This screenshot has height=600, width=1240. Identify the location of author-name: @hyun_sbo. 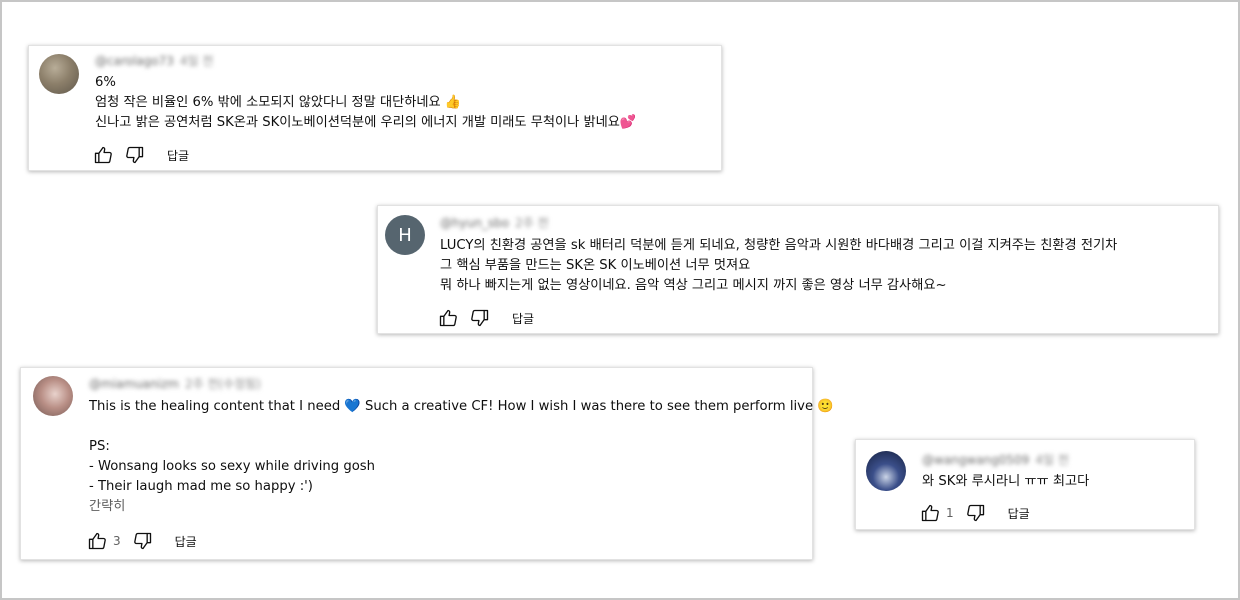
(474, 223).